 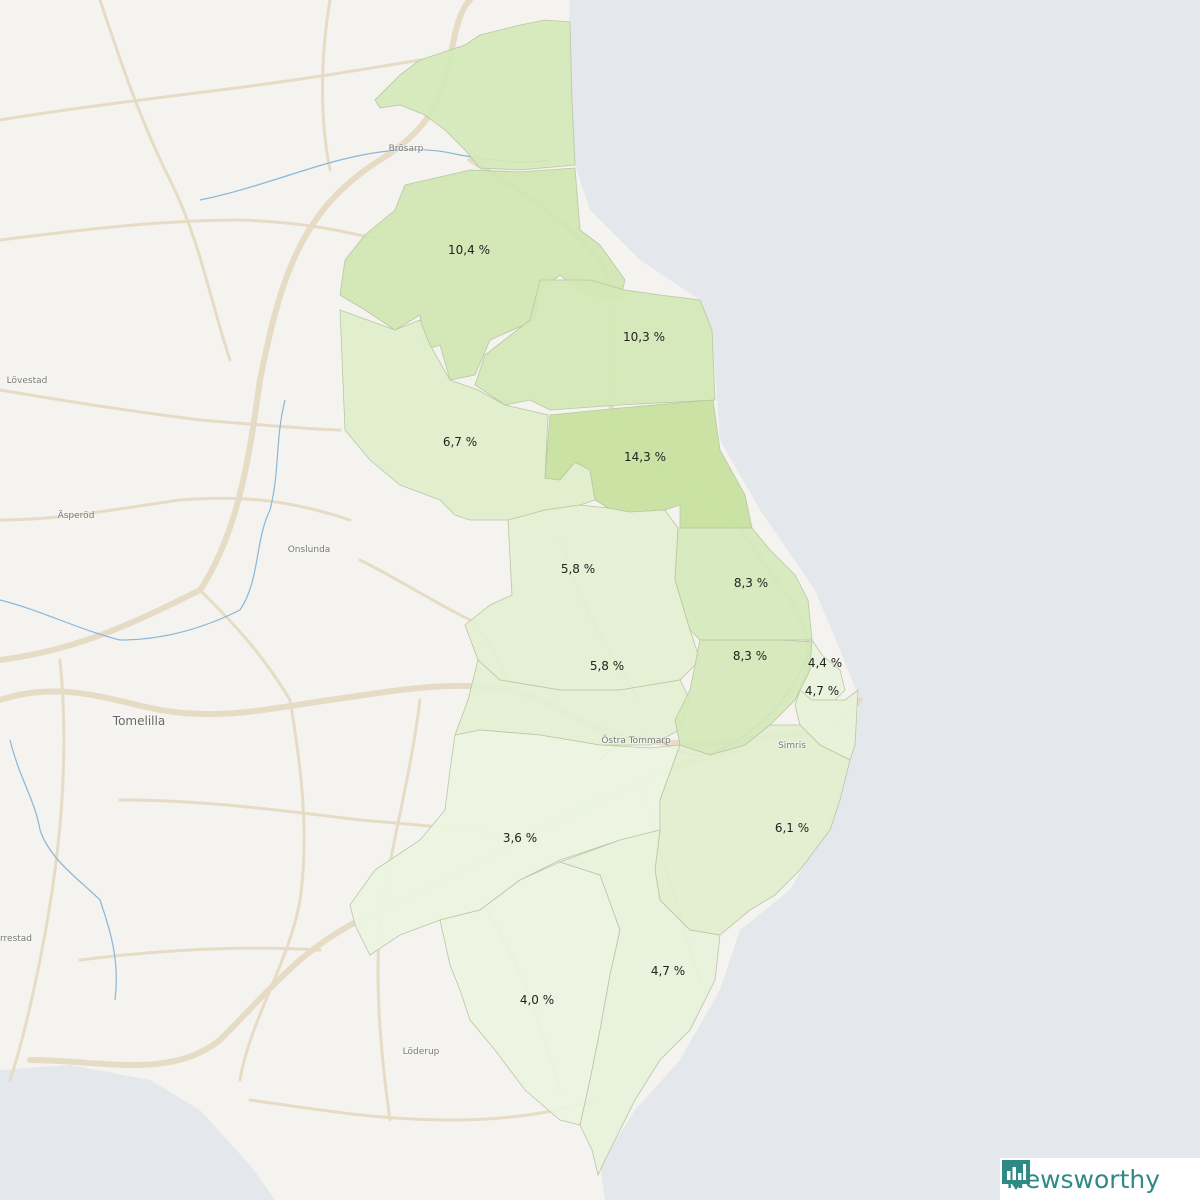 What do you see at coordinates (520, 838) in the screenshot?
I see `region-value-label: 3,6 %` at bounding box center [520, 838].